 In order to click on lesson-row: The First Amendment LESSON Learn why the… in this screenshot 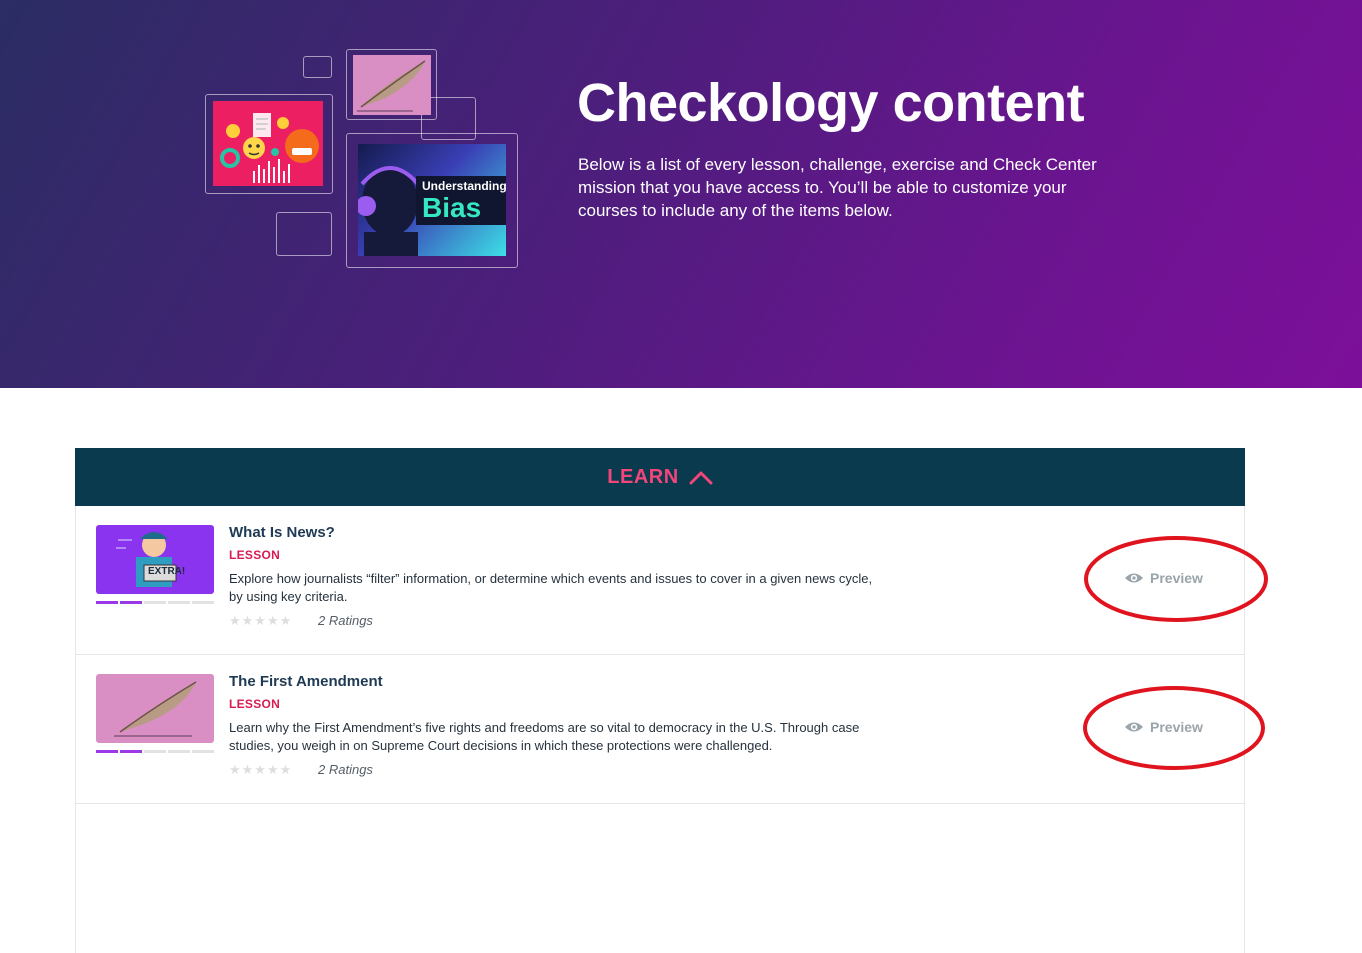, I will do `click(660, 729)`.